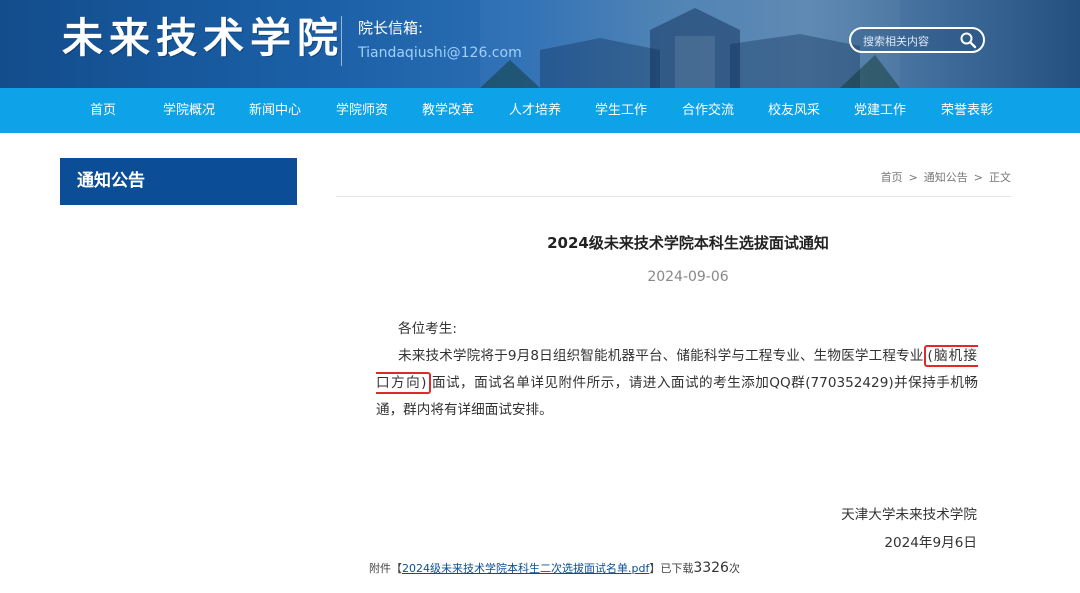 The image size is (1080, 593). I want to click on breadcrumb-section: 通知公告, so click(946, 177).